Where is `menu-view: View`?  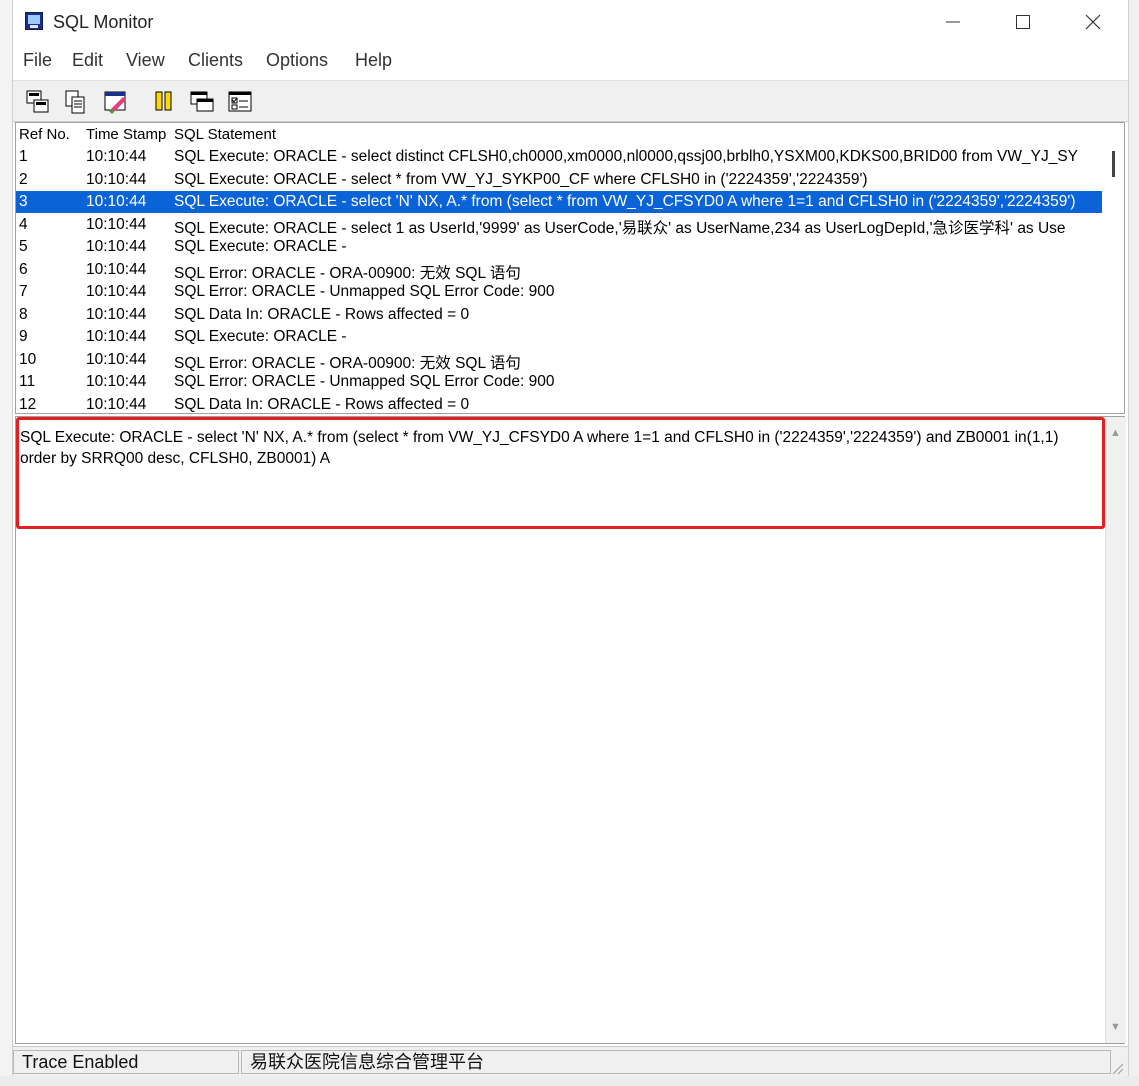
menu-view: View is located at coordinates (145, 60).